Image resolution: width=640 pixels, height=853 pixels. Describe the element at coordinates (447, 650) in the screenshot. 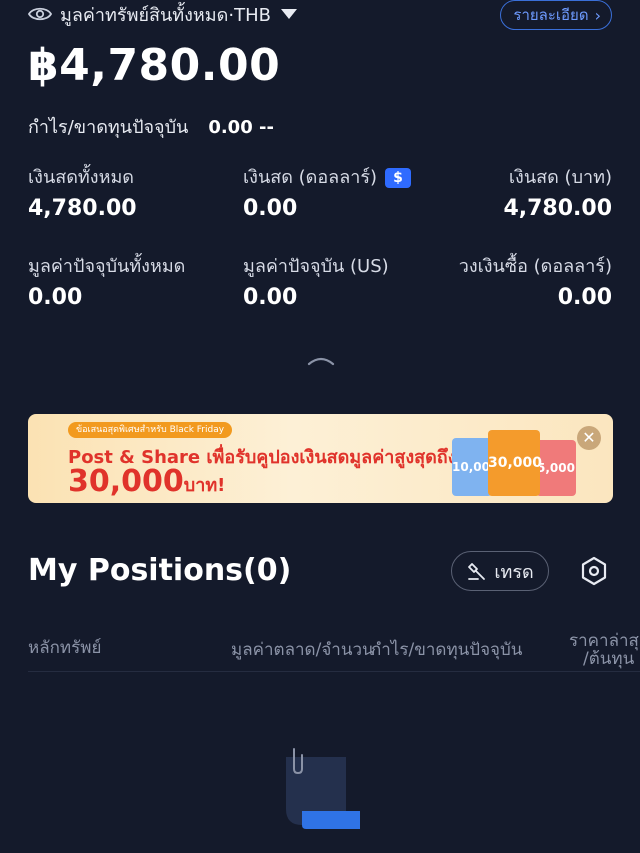

I see `column-header-pl: กำไร/ขาดทุนปัจจุบัน` at that location.